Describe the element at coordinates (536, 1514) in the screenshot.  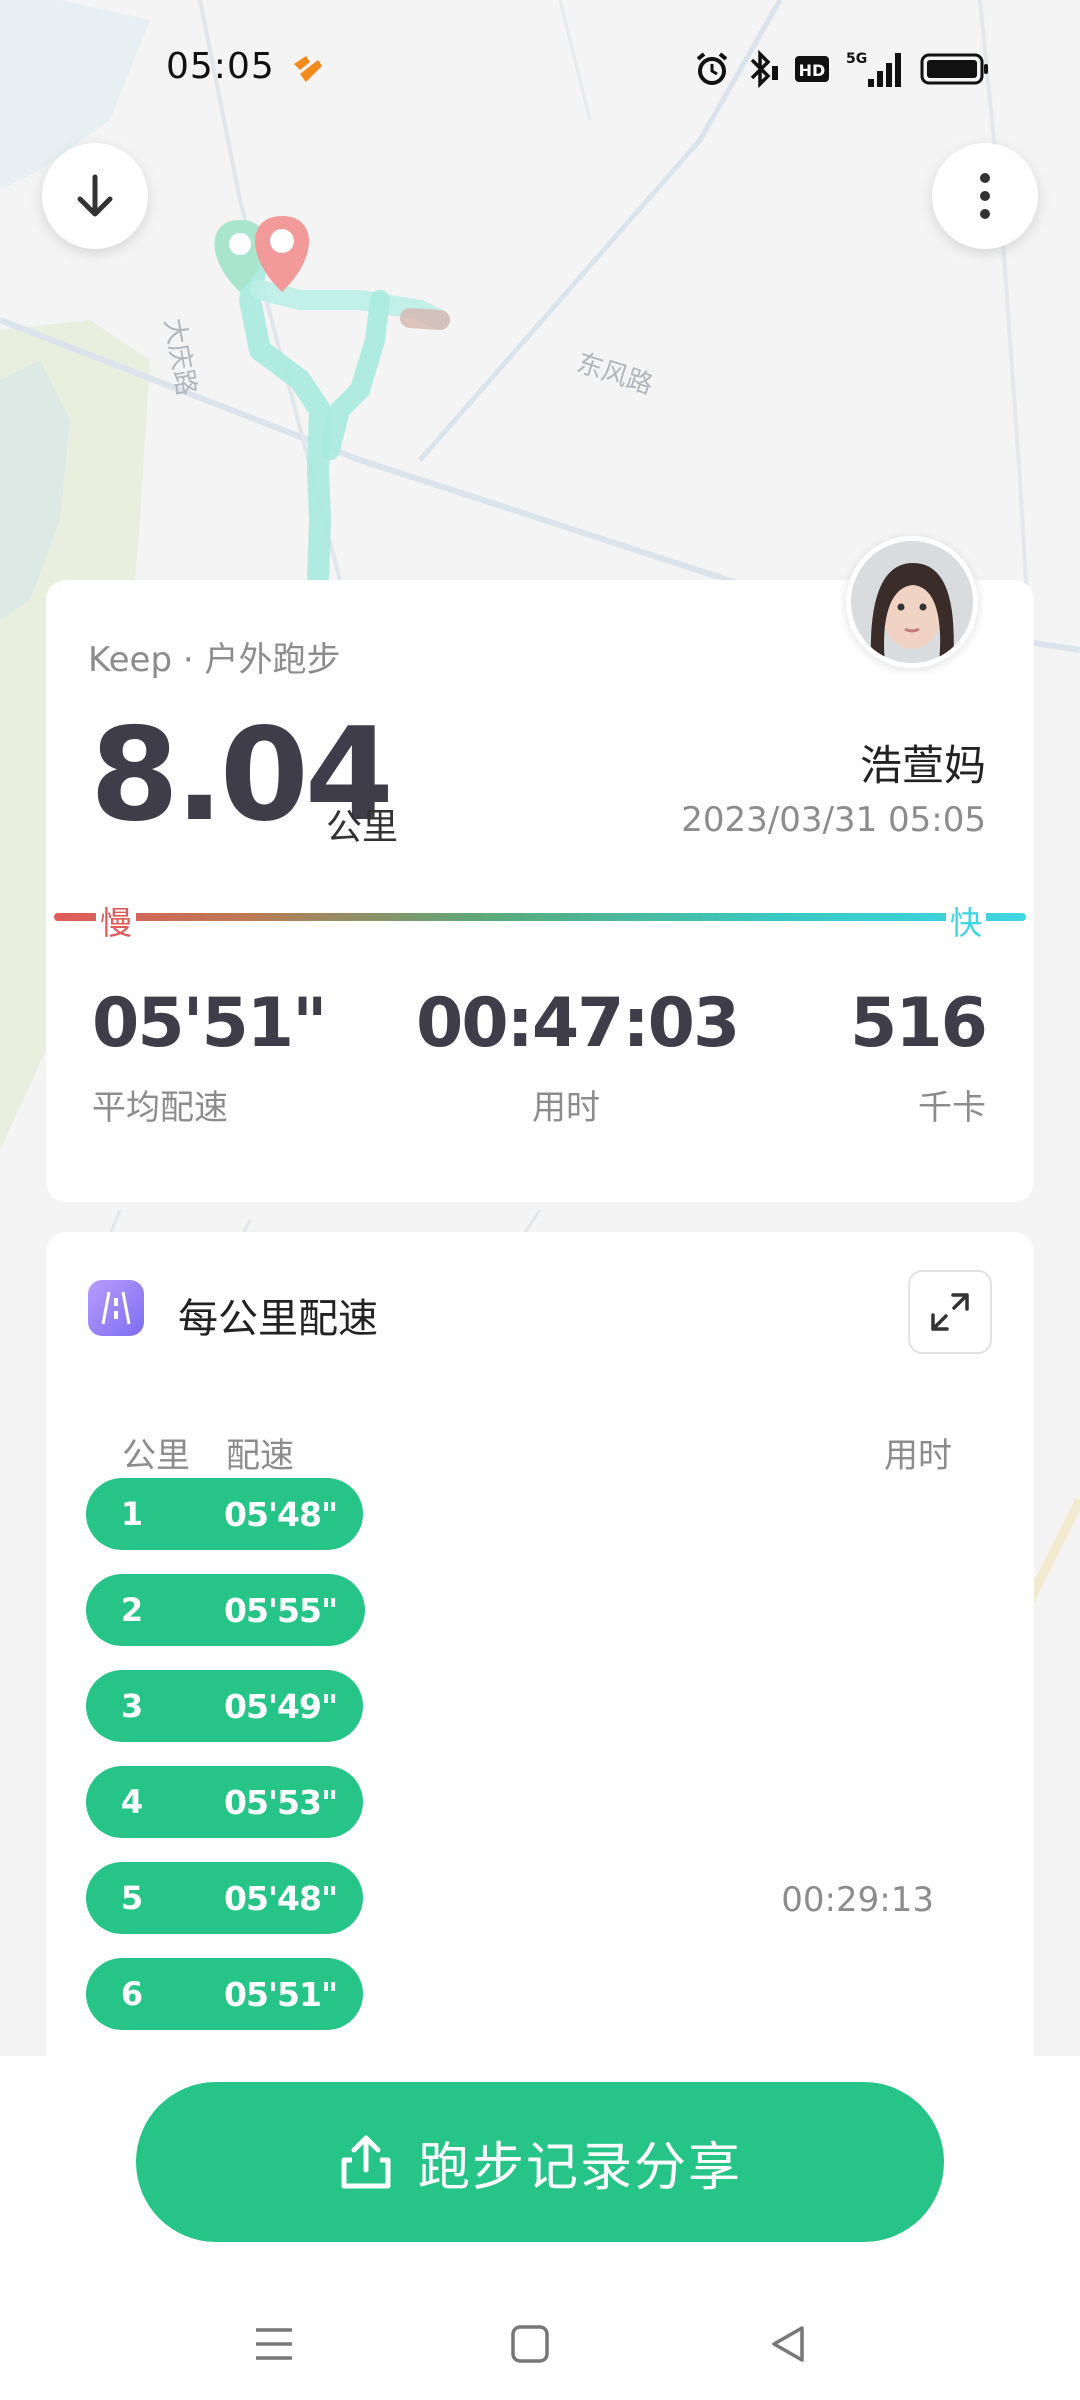
I see `split-row: 1 05'48"` at that location.